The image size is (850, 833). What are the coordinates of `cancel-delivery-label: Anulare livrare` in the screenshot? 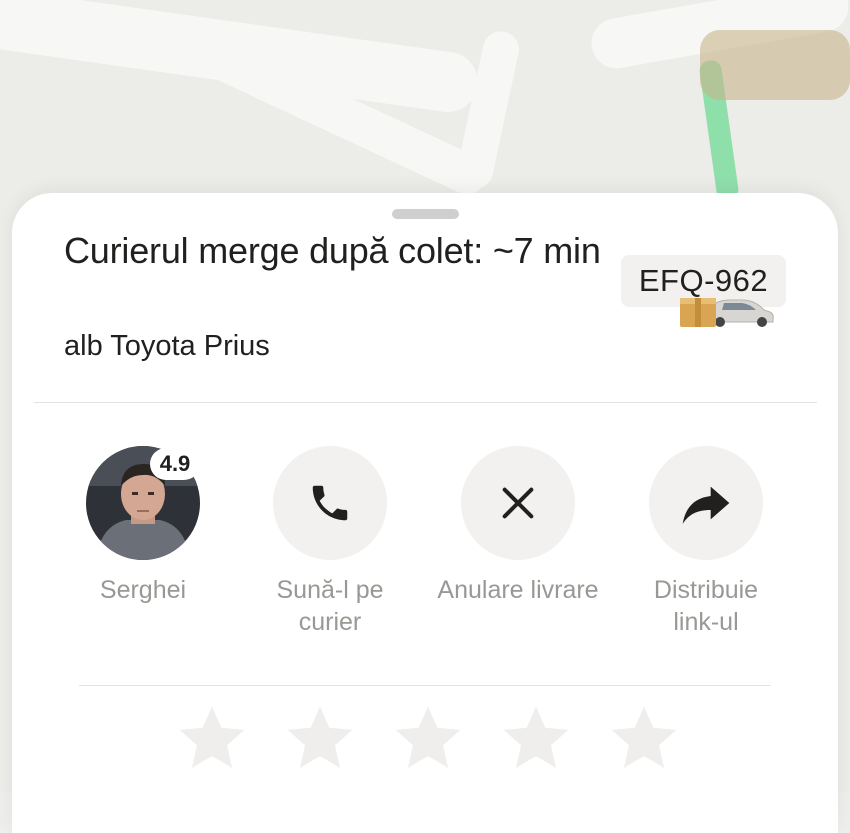 It's located at (518, 590).